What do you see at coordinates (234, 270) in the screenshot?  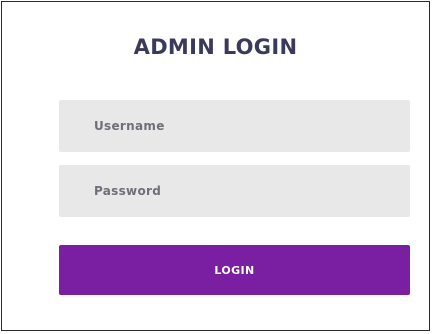 I see `login-button: LOGIN` at bounding box center [234, 270].